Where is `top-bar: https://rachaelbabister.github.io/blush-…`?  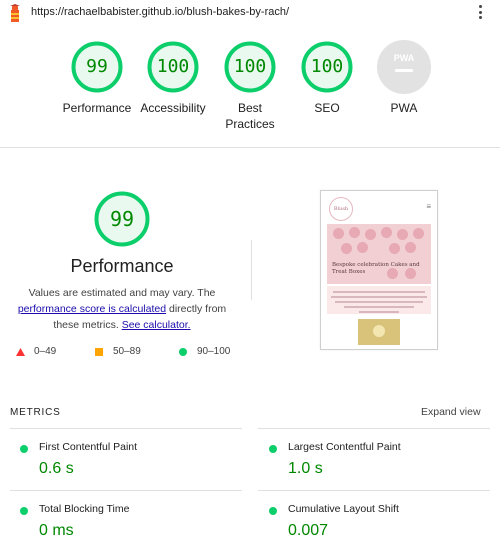 top-bar: https://rachaelbabister.github.io/blush-… is located at coordinates (250, 13).